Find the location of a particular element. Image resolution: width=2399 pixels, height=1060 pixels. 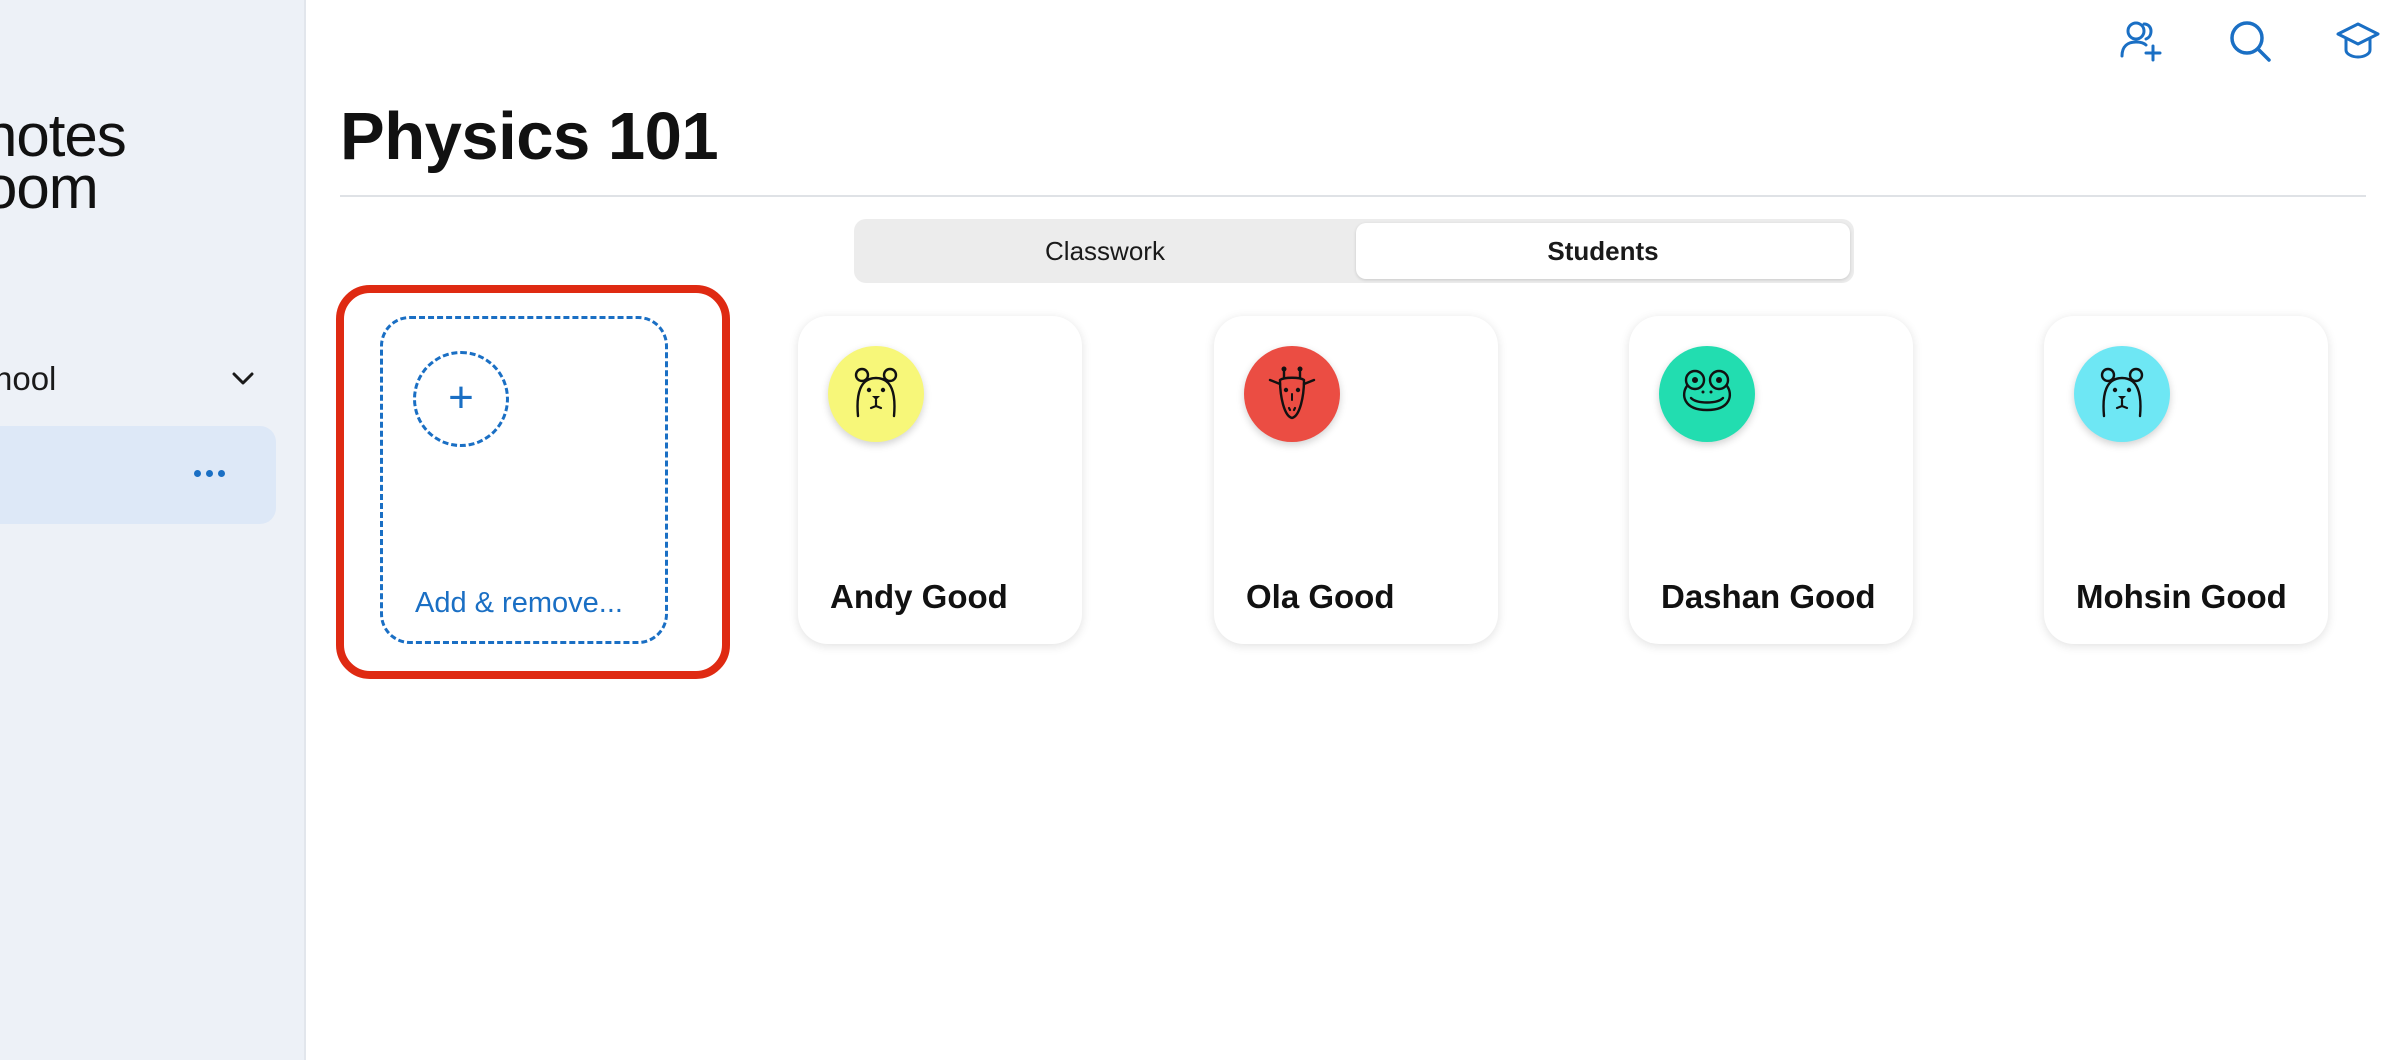

brand-logo: notes oom is located at coordinates (63, 163).